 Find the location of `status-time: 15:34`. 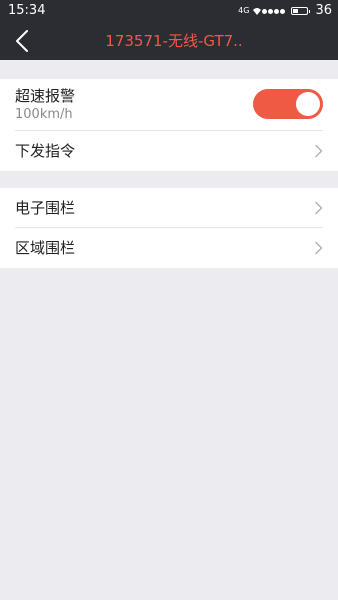

status-time: 15:34 is located at coordinates (27, 10).